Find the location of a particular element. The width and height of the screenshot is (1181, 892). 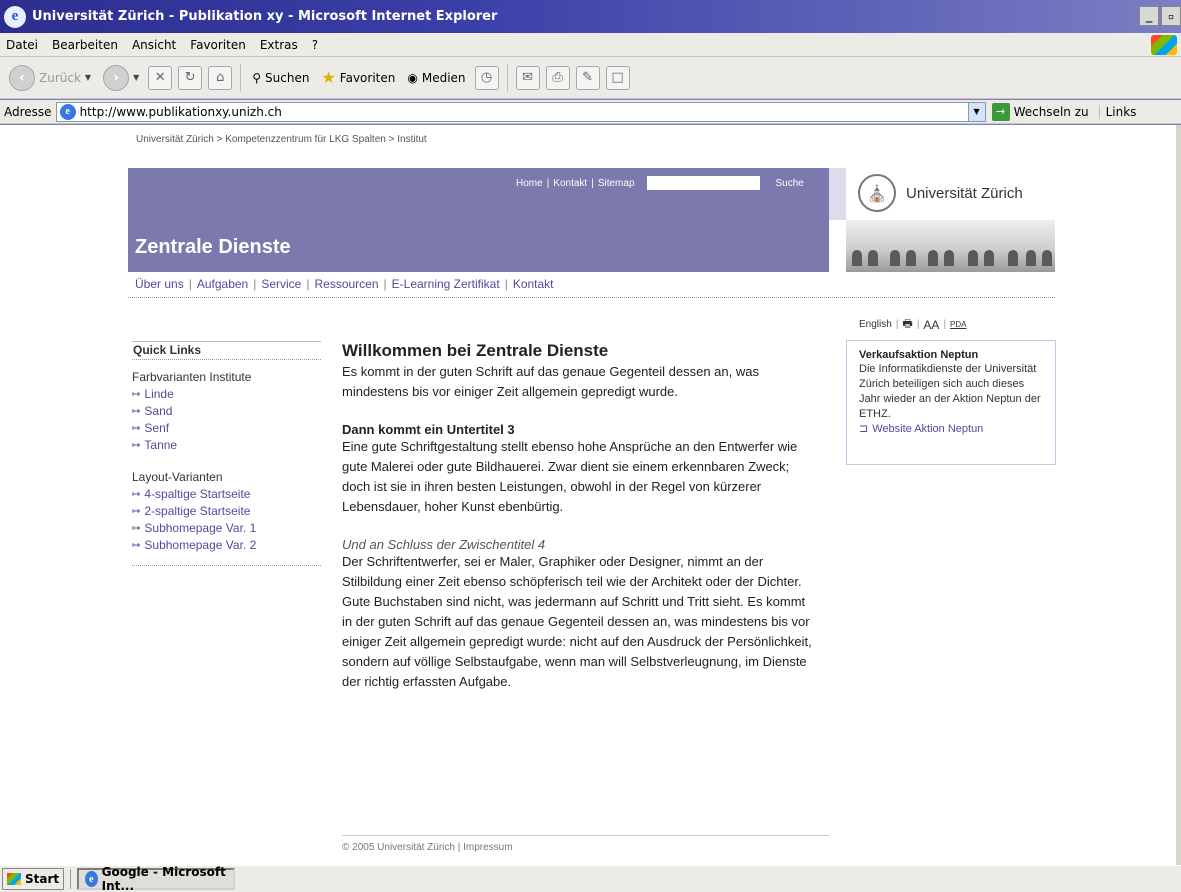

quicklinks-divider is located at coordinates (226, 359).